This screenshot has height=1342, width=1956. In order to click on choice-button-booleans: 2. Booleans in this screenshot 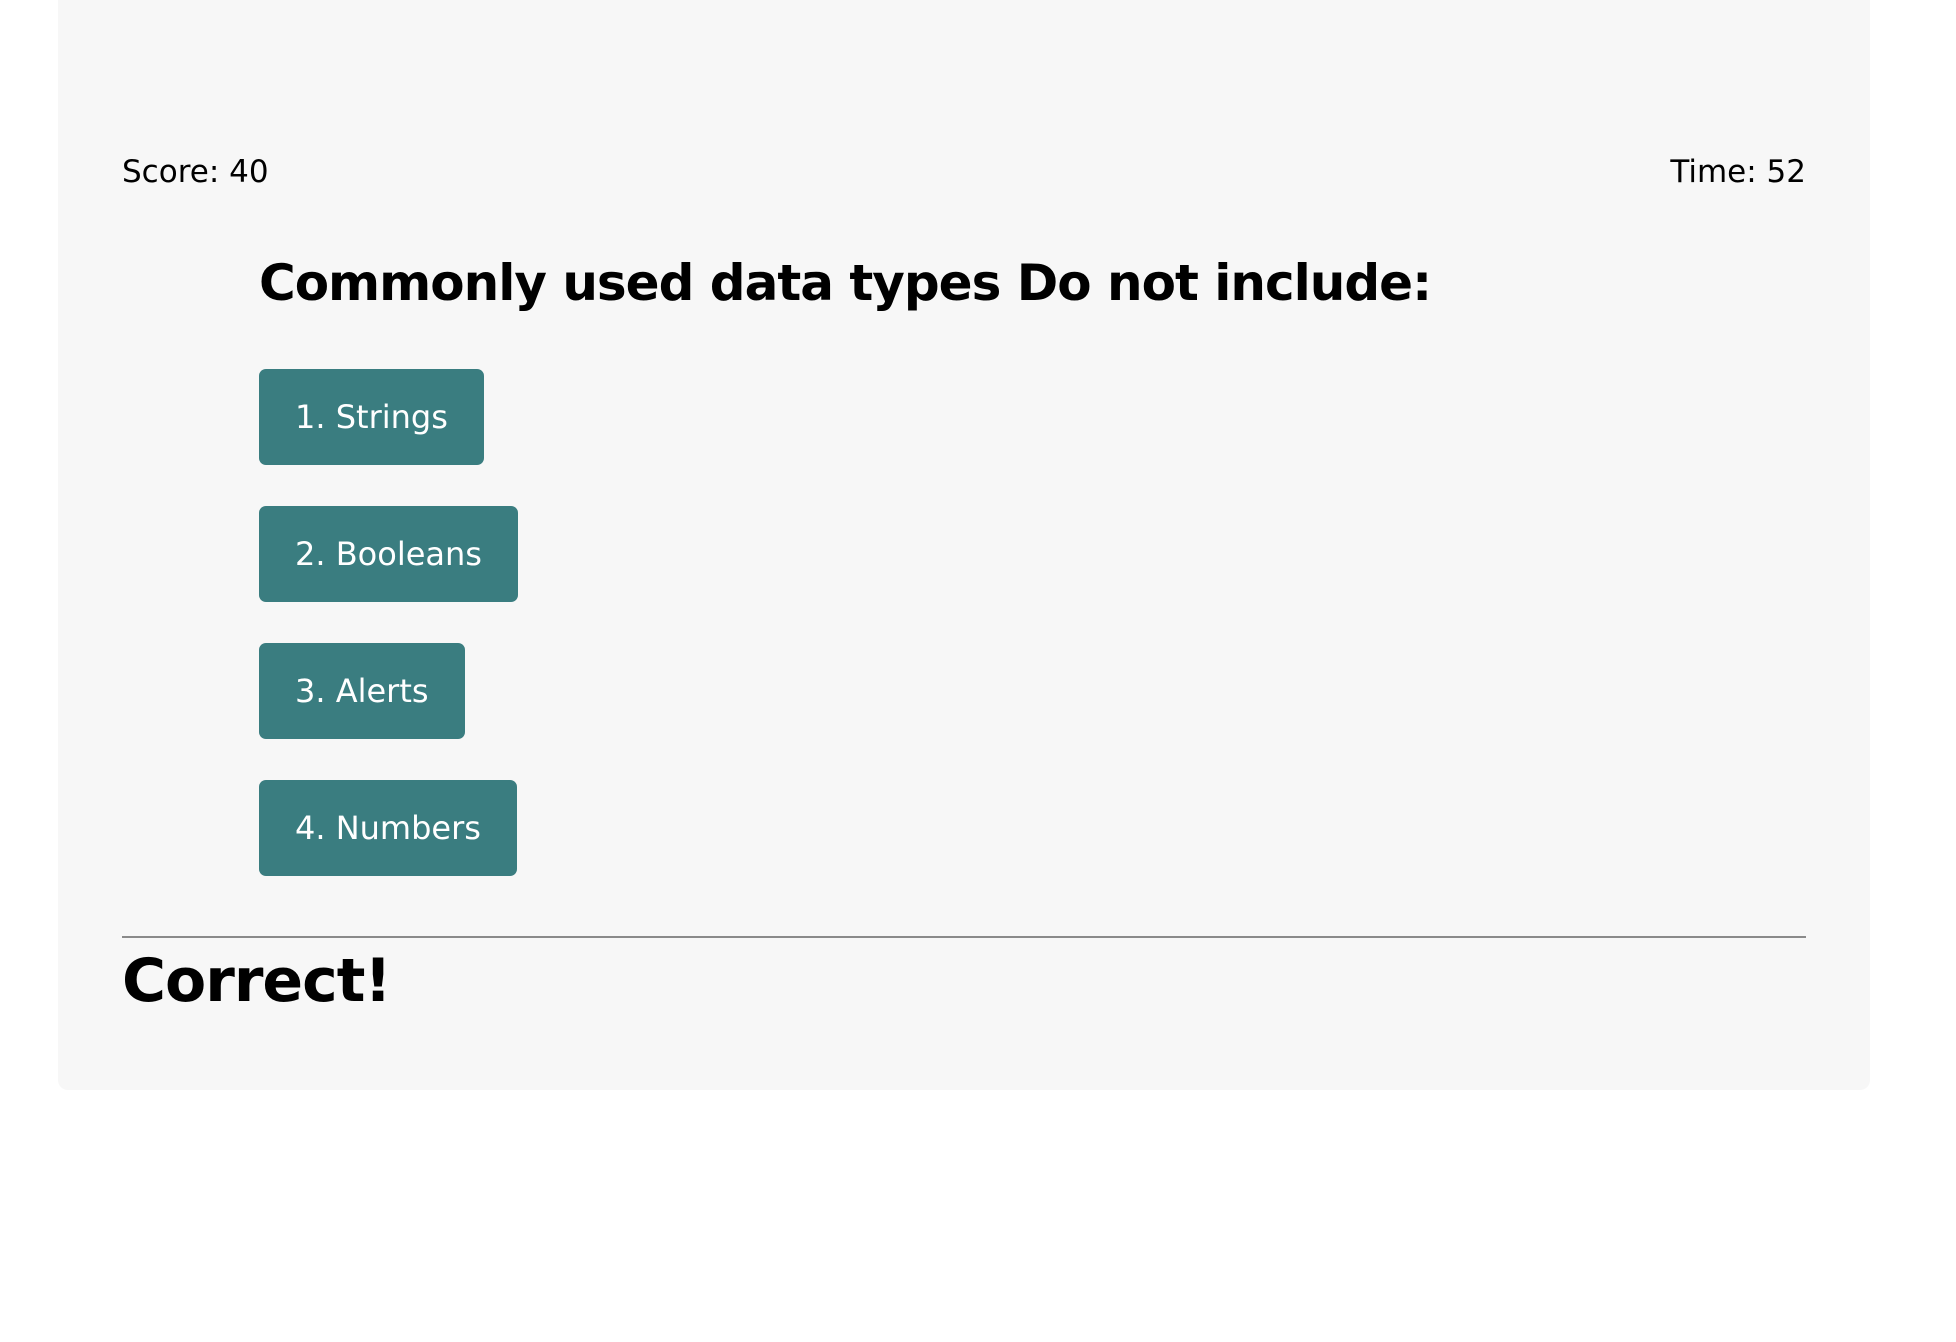, I will do `click(388, 554)`.